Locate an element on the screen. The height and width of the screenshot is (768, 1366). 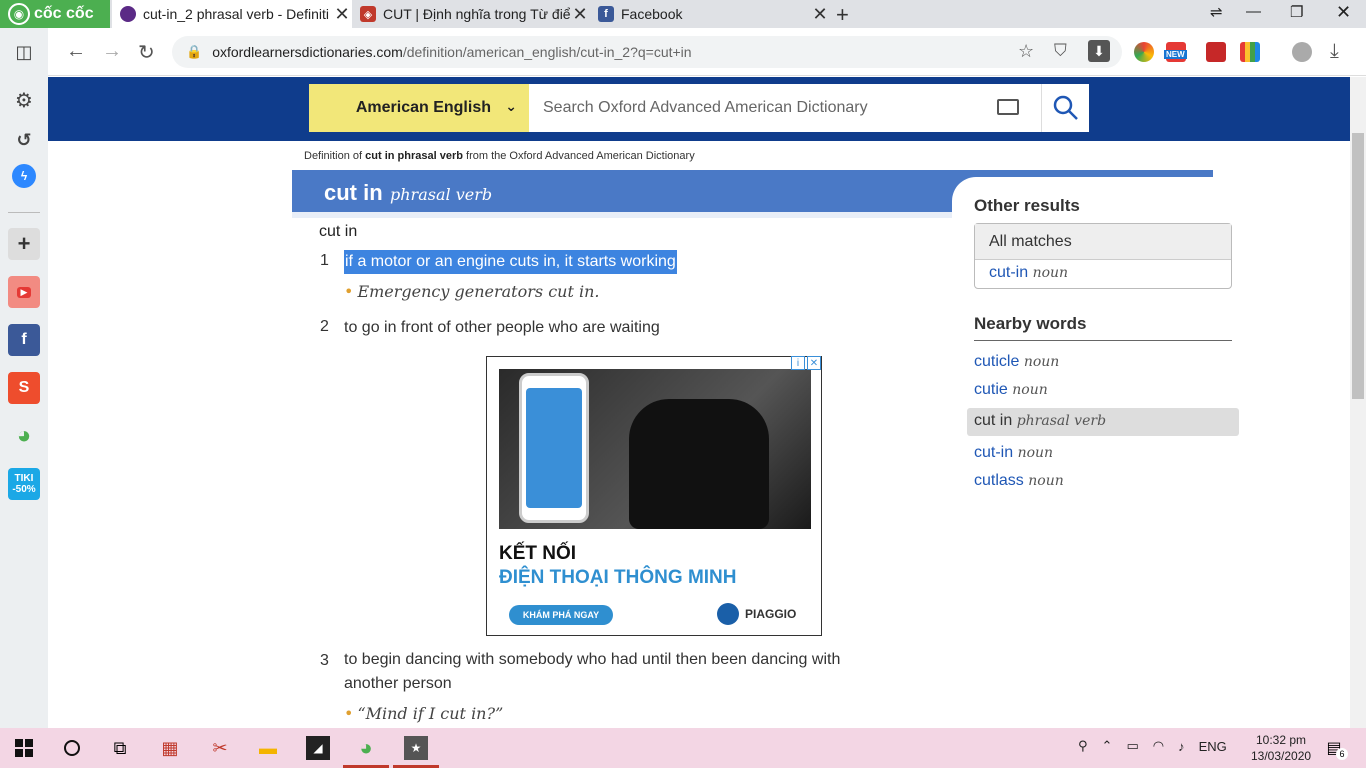
app-snipping-icon: ✂ is located at coordinates (220, 748).